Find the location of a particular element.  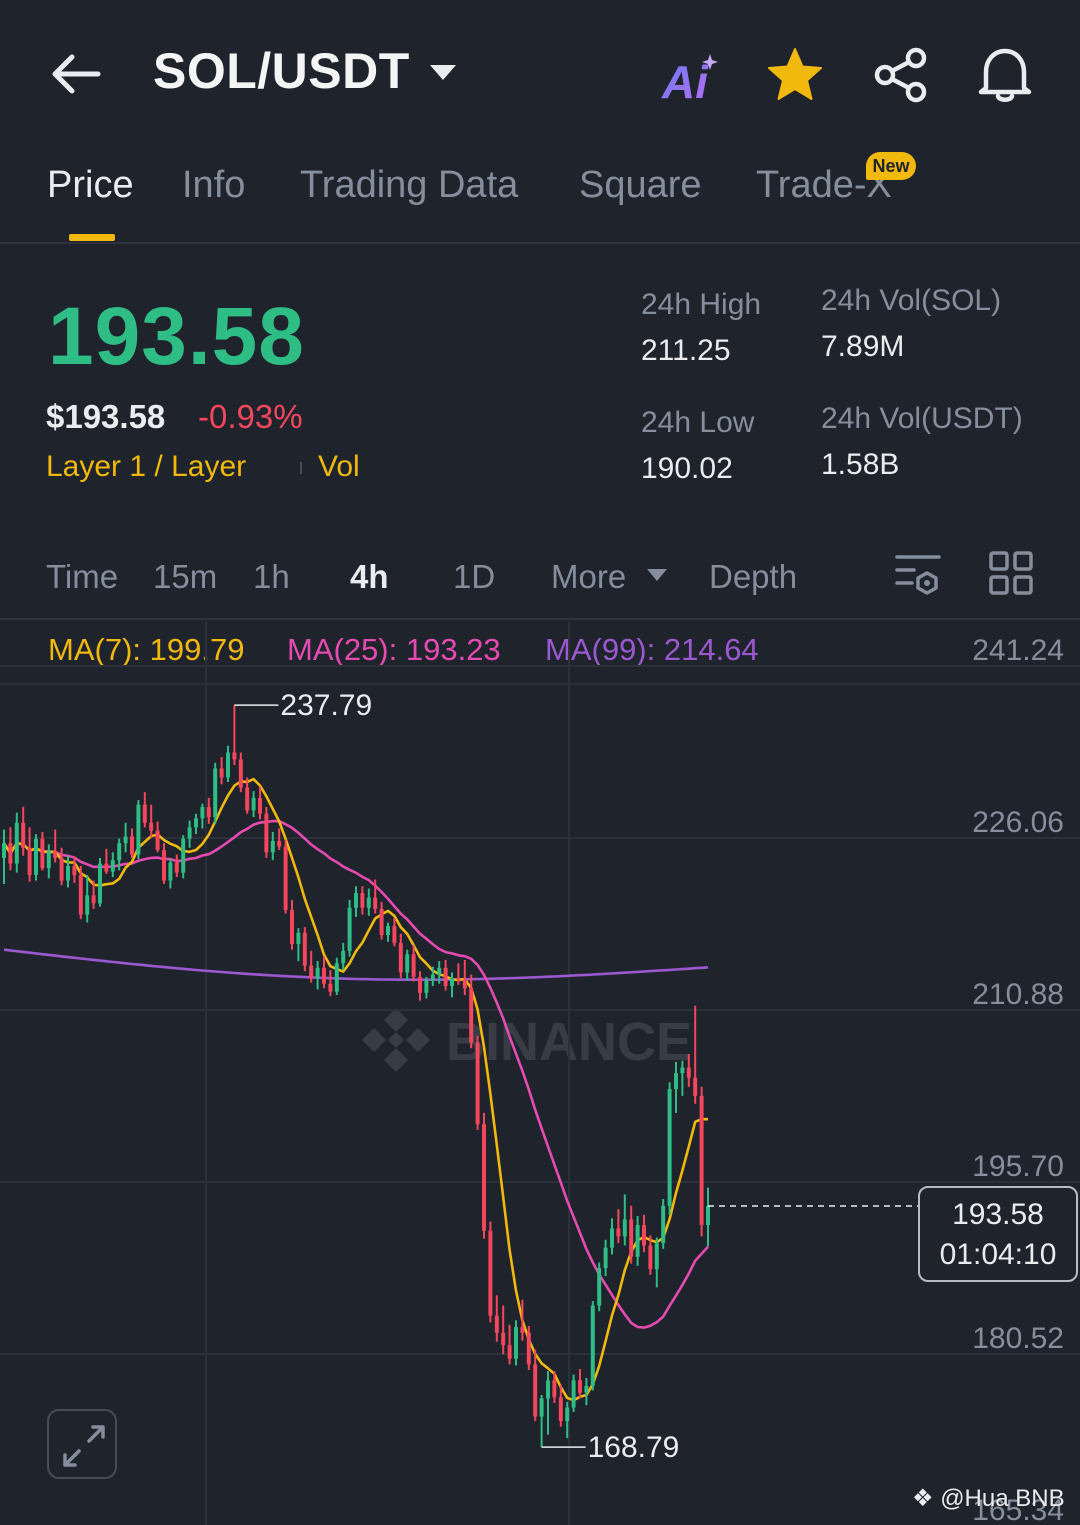

bell-icon is located at coordinates (1005, 74).